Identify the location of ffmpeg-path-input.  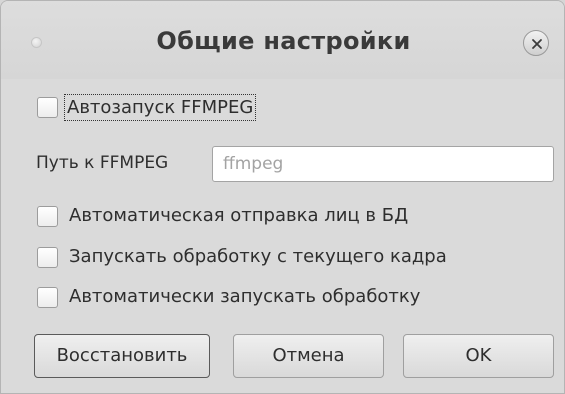
(383, 164).